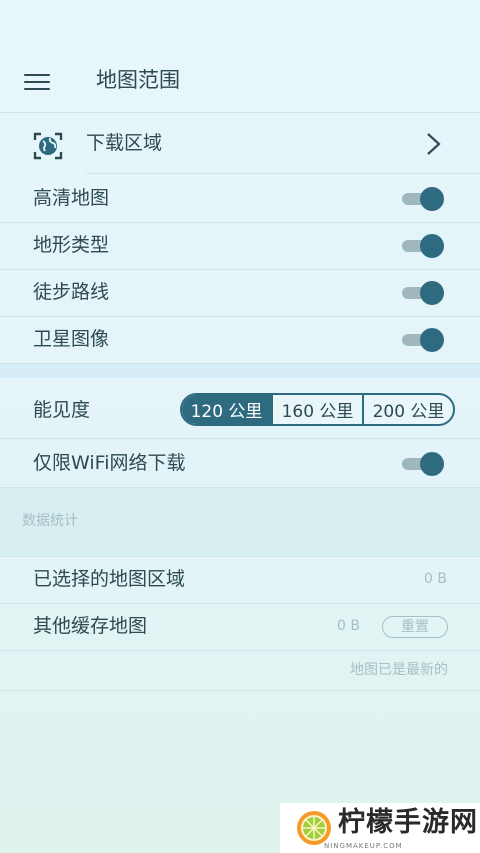 The height and width of the screenshot is (853, 480). I want to click on visibility-option-120: 120 公里, so click(226, 409).